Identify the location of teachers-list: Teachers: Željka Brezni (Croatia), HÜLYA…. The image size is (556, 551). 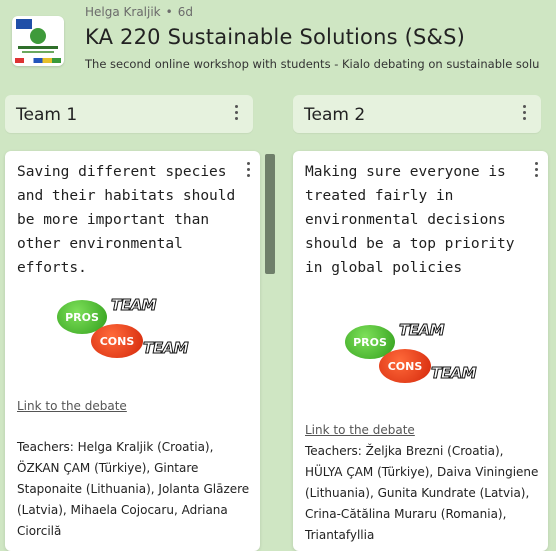
(422, 493).